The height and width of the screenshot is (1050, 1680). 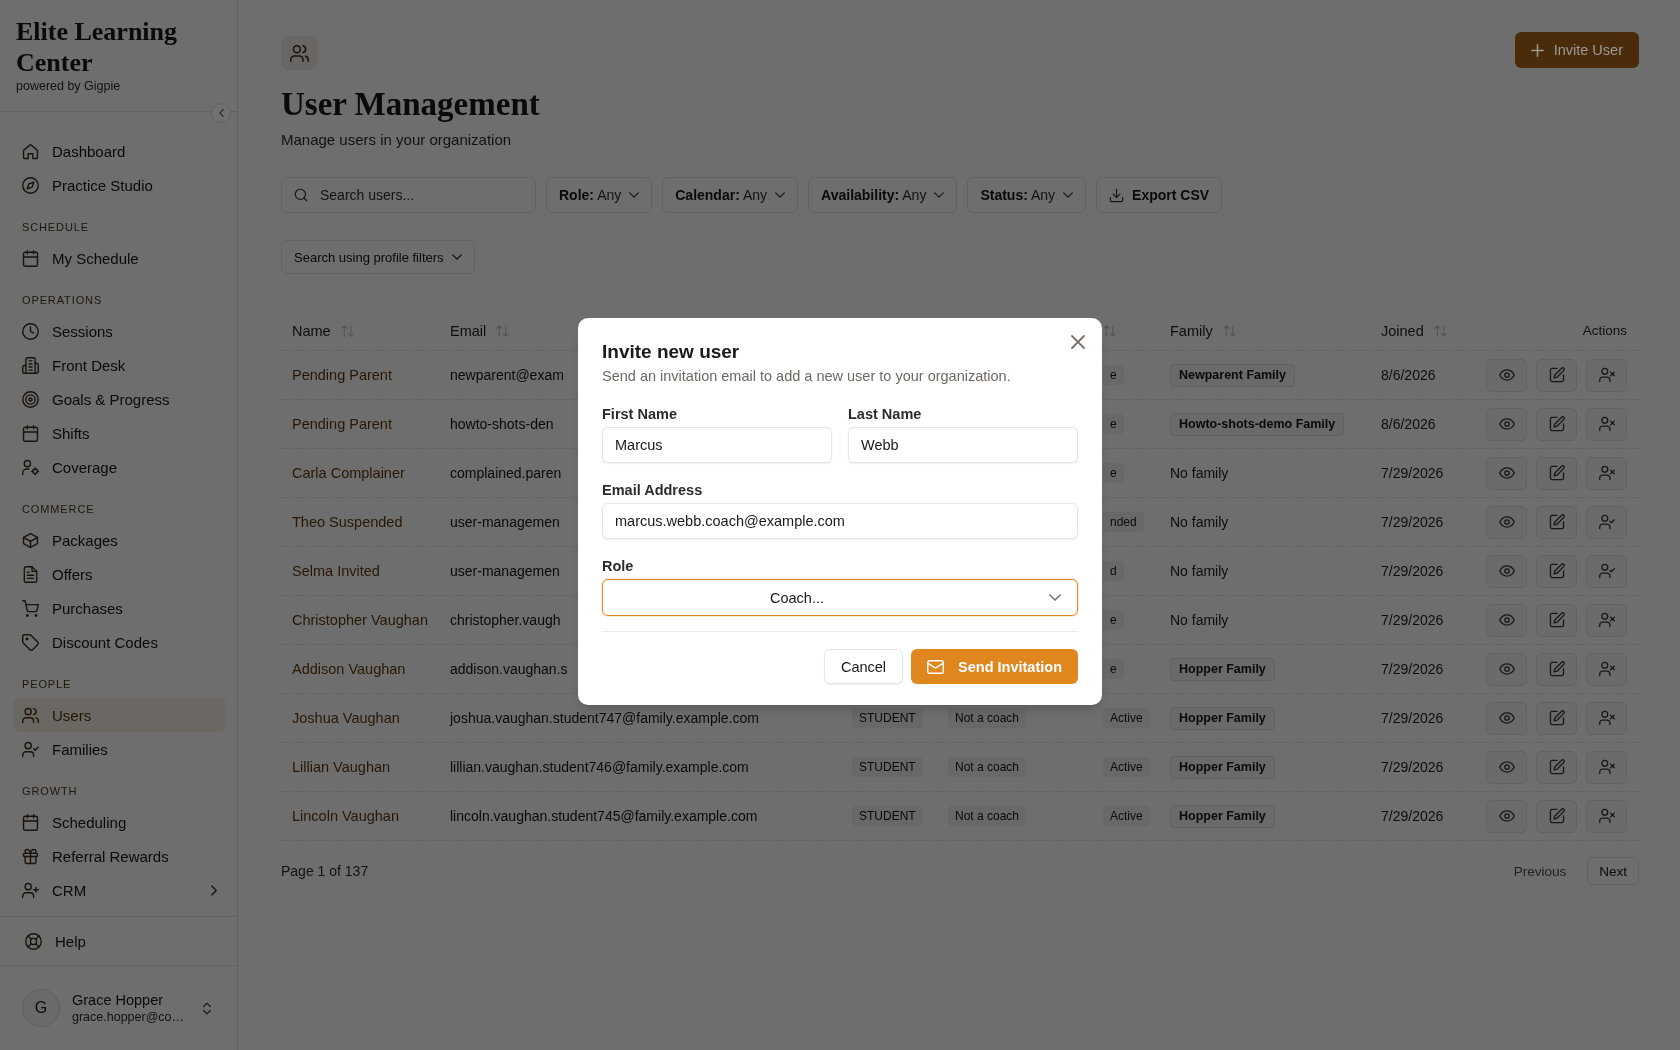 What do you see at coordinates (1113, 571) in the screenshot?
I see `status-badge: d` at bounding box center [1113, 571].